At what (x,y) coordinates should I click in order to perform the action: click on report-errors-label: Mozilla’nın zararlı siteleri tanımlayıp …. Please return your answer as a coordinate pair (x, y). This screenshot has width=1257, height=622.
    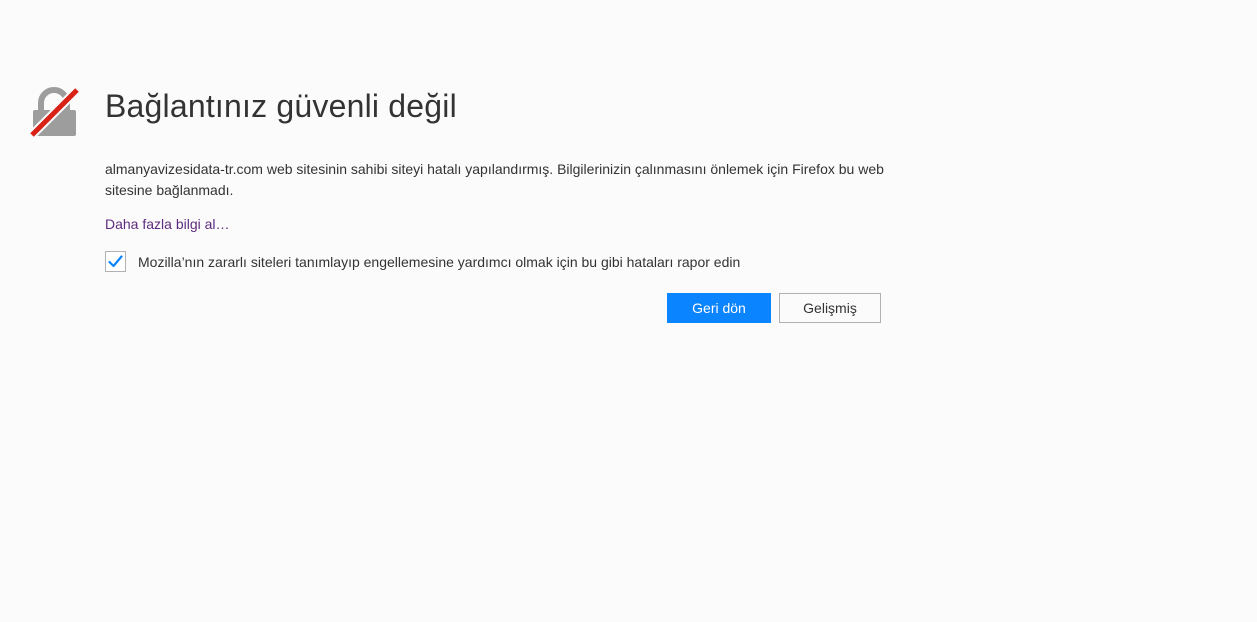
    Looking at the image, I should click on (439, 261).